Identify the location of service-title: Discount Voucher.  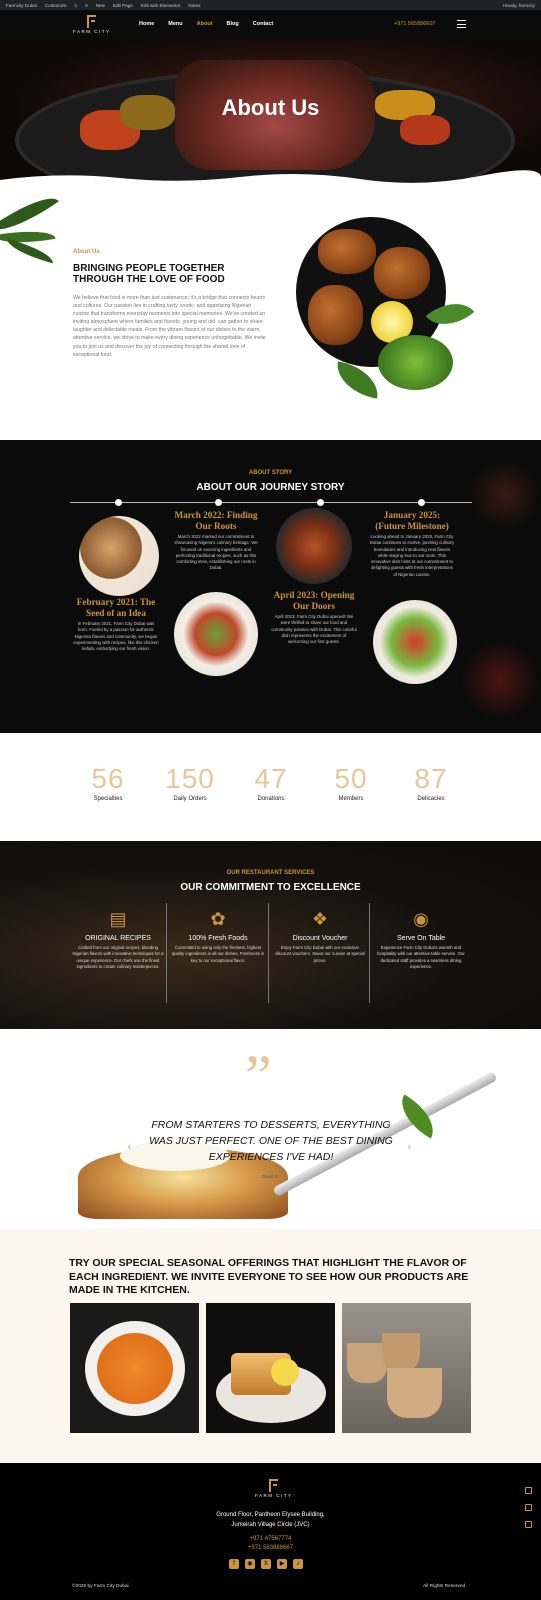
(320, 938).